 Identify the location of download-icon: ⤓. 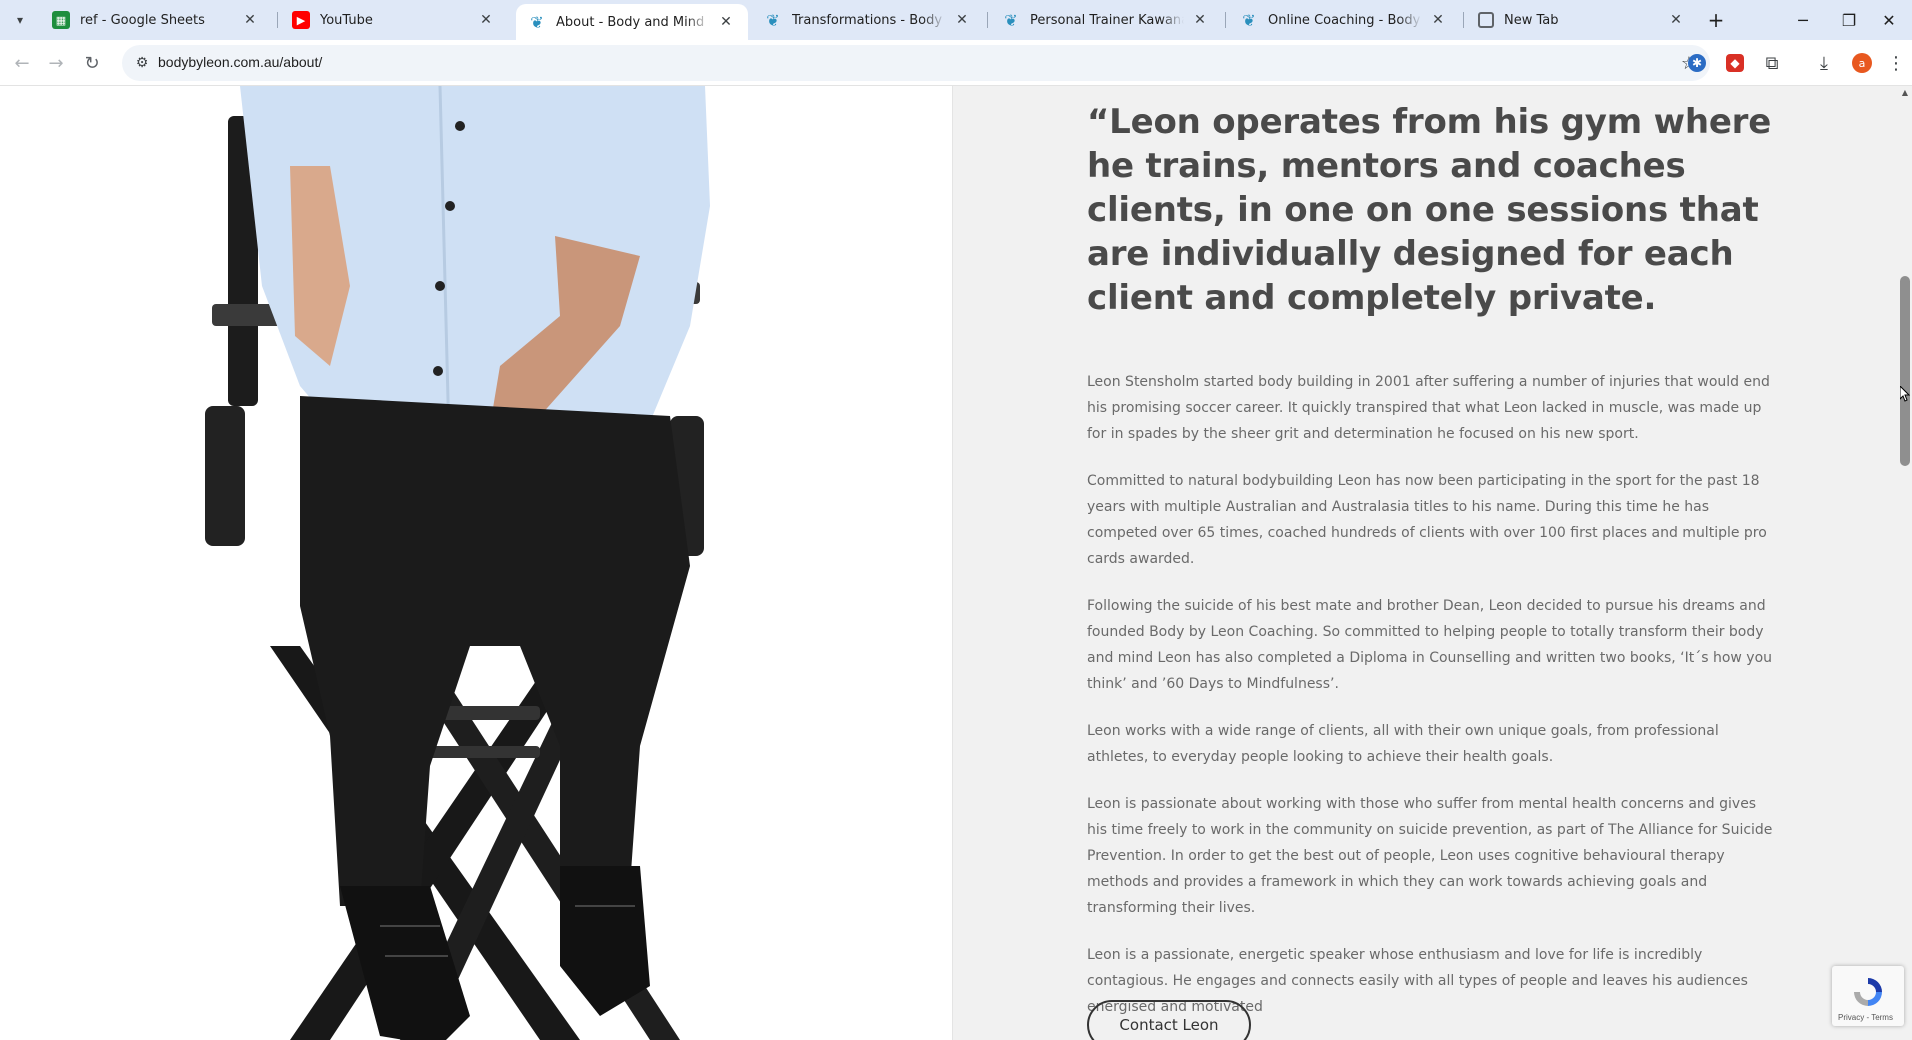
(1824, 63).